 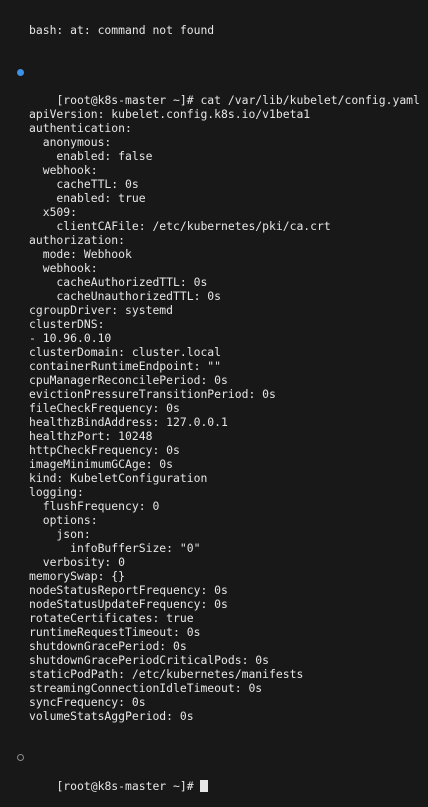 What do you see at coordinates (111, 618) in the screenshot?
I see `output-line: rotateCertificates: true` at bounding box center [111, 618].